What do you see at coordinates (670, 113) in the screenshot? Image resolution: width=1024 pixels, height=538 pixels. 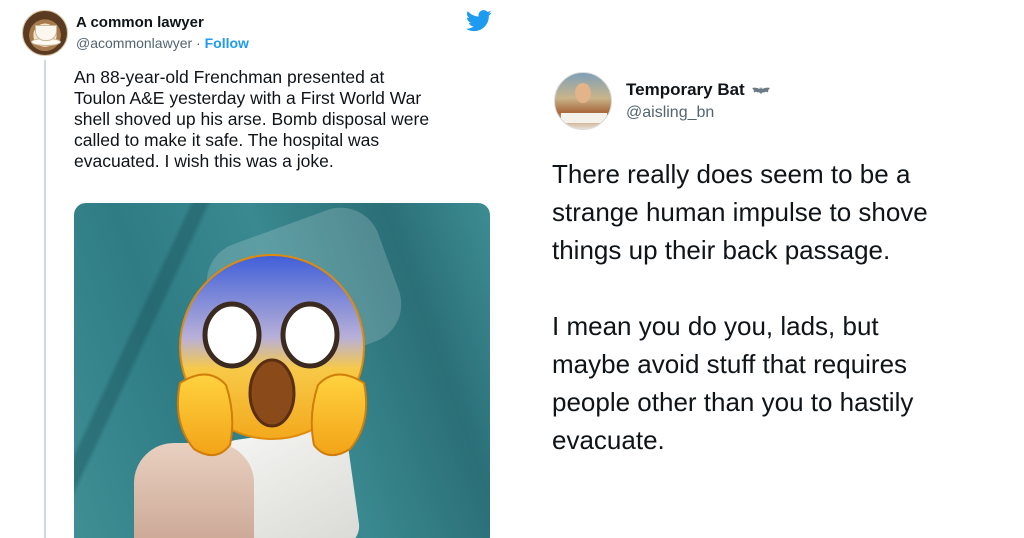 I see `handle: @aisling_bn` at bounding box center [670, 113].